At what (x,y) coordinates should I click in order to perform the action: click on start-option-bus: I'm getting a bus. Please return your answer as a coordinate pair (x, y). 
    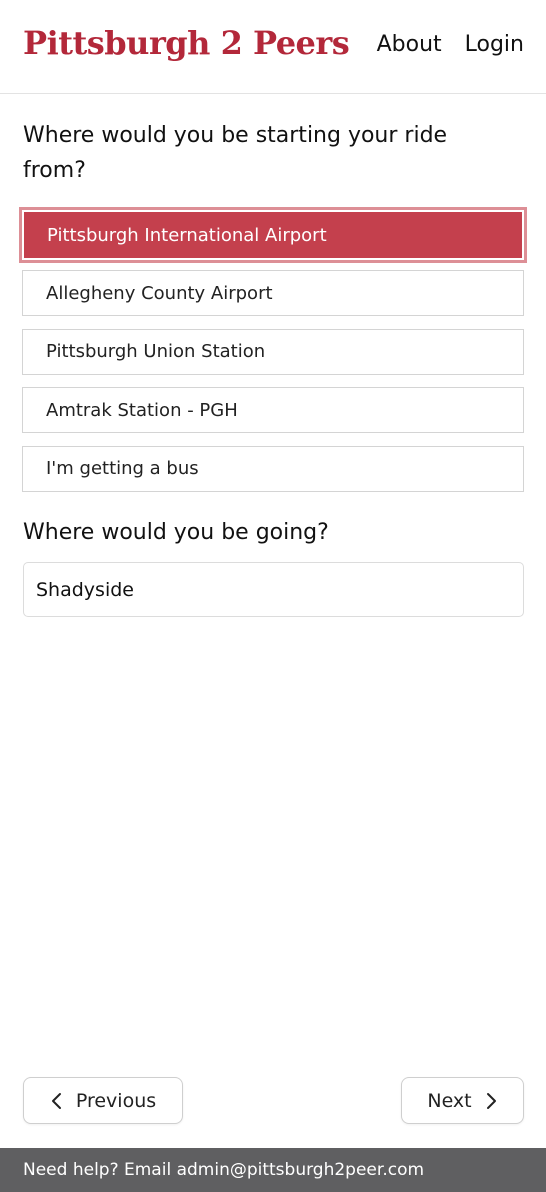
    Looking at the image, I should click on (273, 468).